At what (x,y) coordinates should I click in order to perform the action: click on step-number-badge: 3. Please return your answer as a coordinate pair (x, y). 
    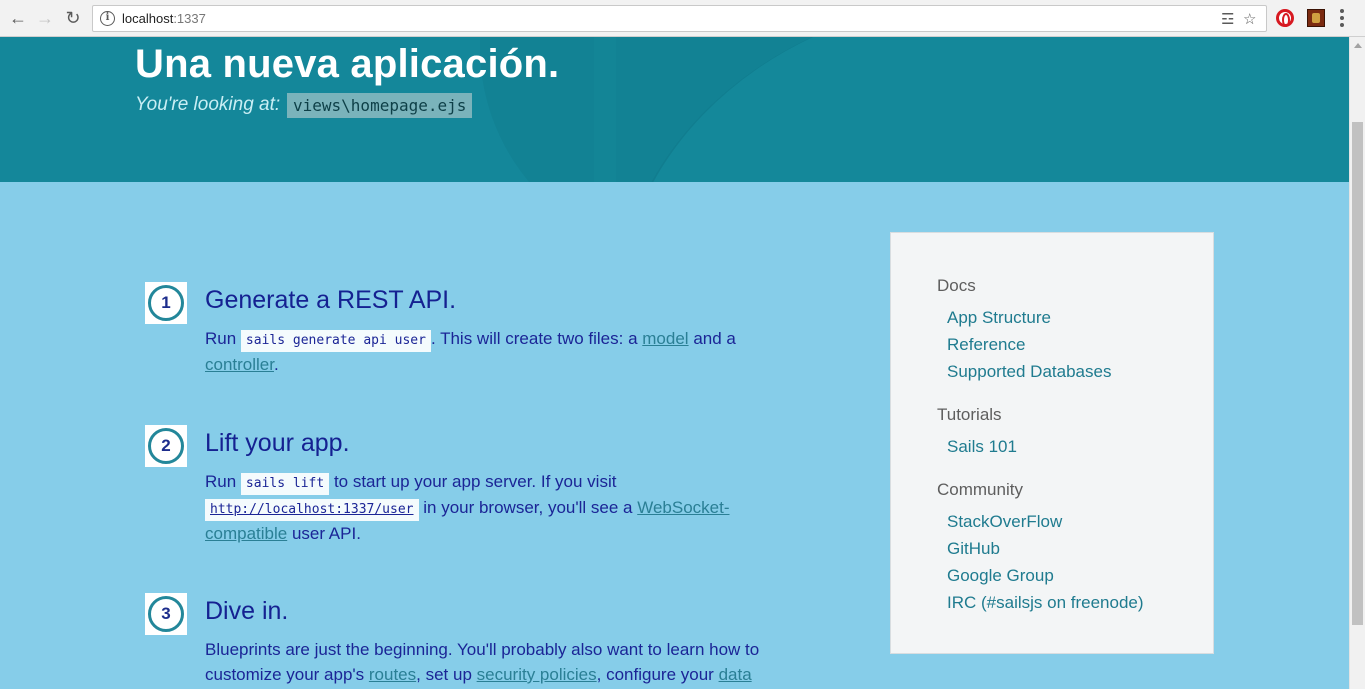
    Looking at the image, I should click on (166, 614).